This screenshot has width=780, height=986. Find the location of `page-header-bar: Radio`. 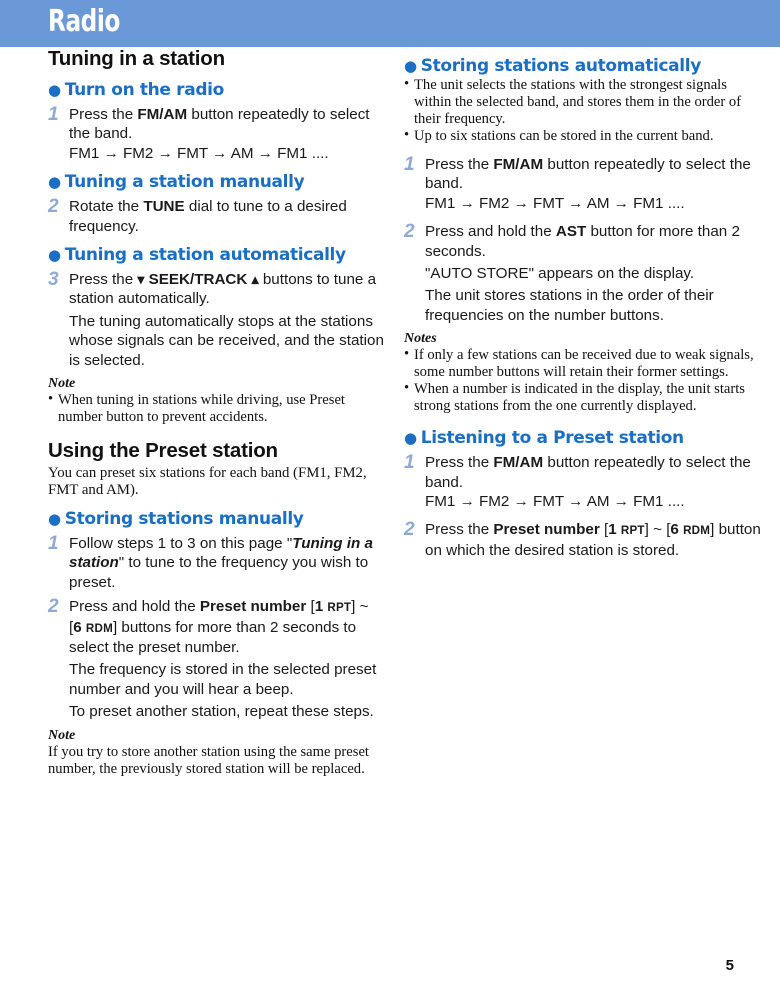

page-header-bar: Radio is located at coordinates (390, 23).